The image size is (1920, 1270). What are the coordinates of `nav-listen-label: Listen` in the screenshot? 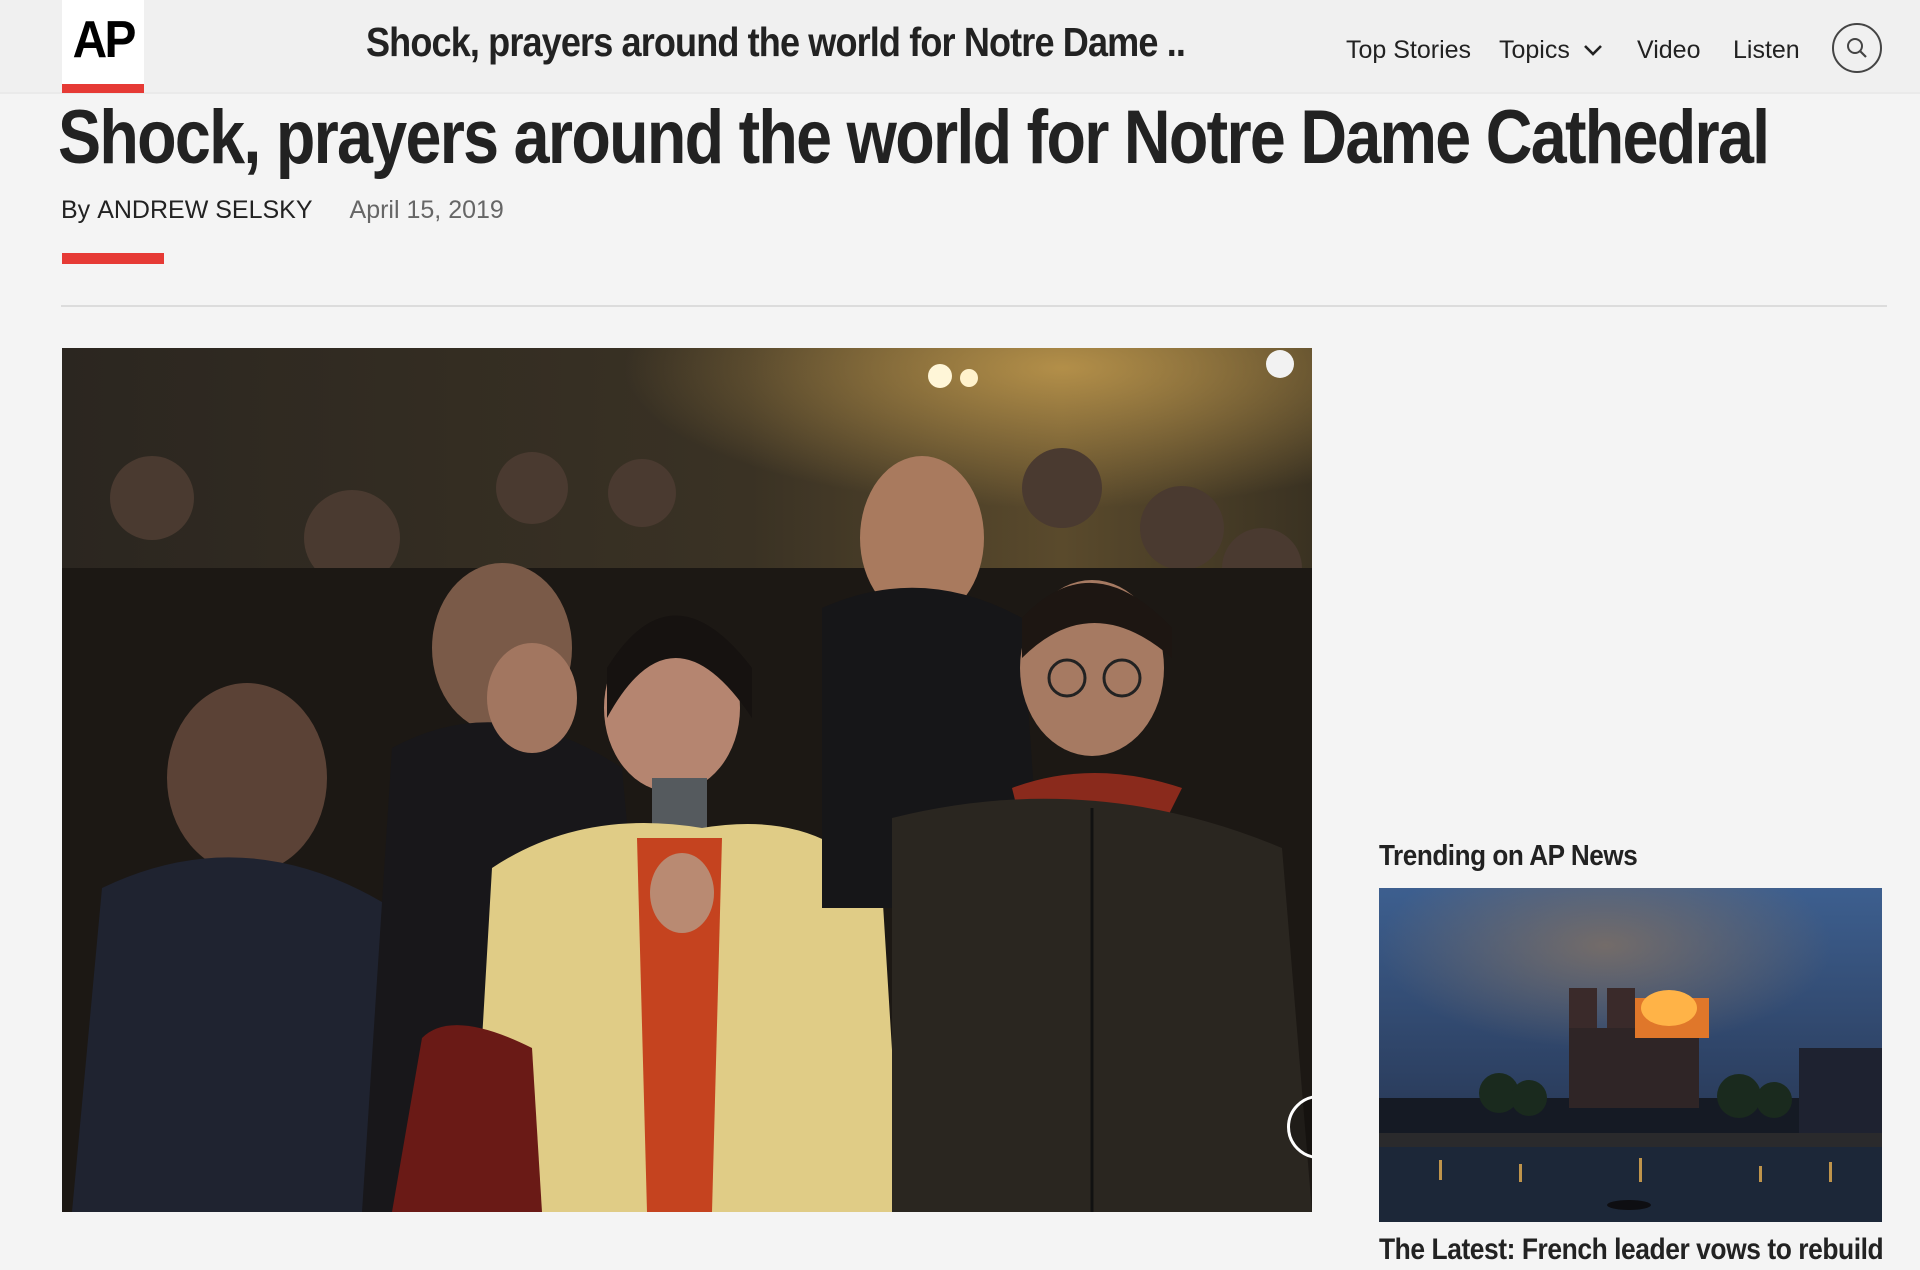 It's located at (1766, 49).